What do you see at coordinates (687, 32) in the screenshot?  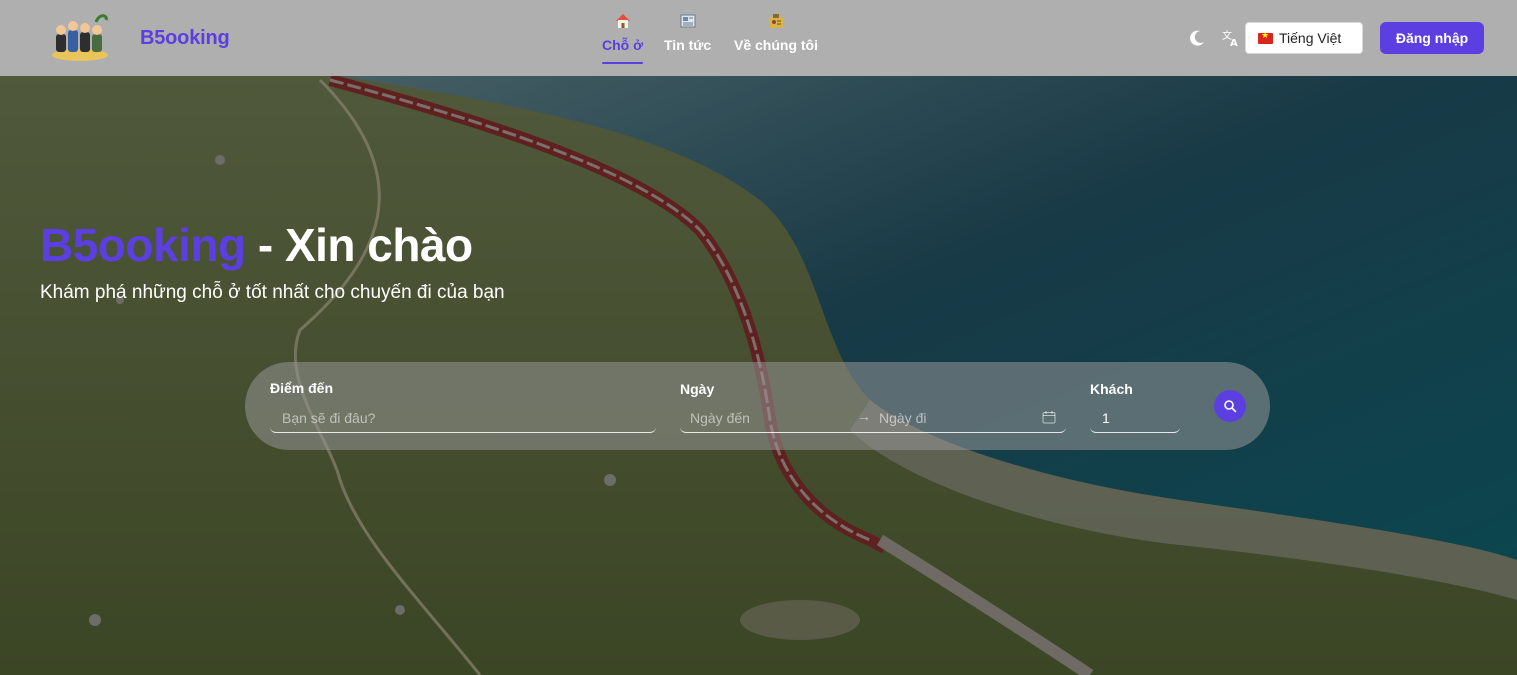 I see `nav-tab-news: Tin tức` at bounding box center [687, 32].